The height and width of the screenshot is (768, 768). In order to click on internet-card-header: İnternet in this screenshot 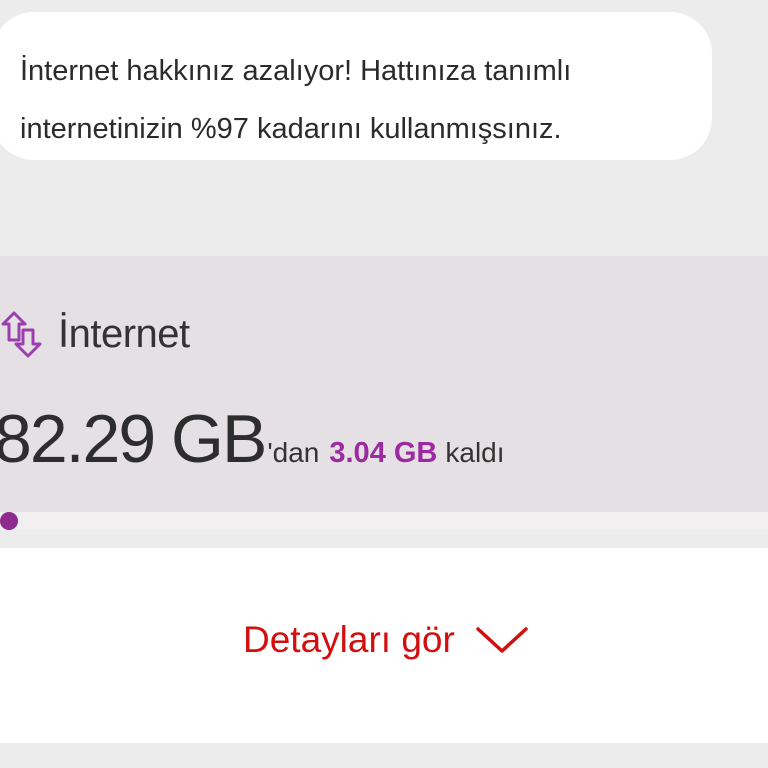, I will do `click(95, 334)`.